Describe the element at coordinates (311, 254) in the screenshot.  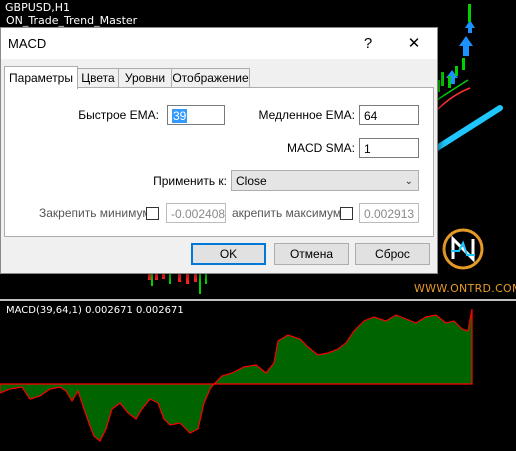
I see `cancel-button: Отмена` at that location.